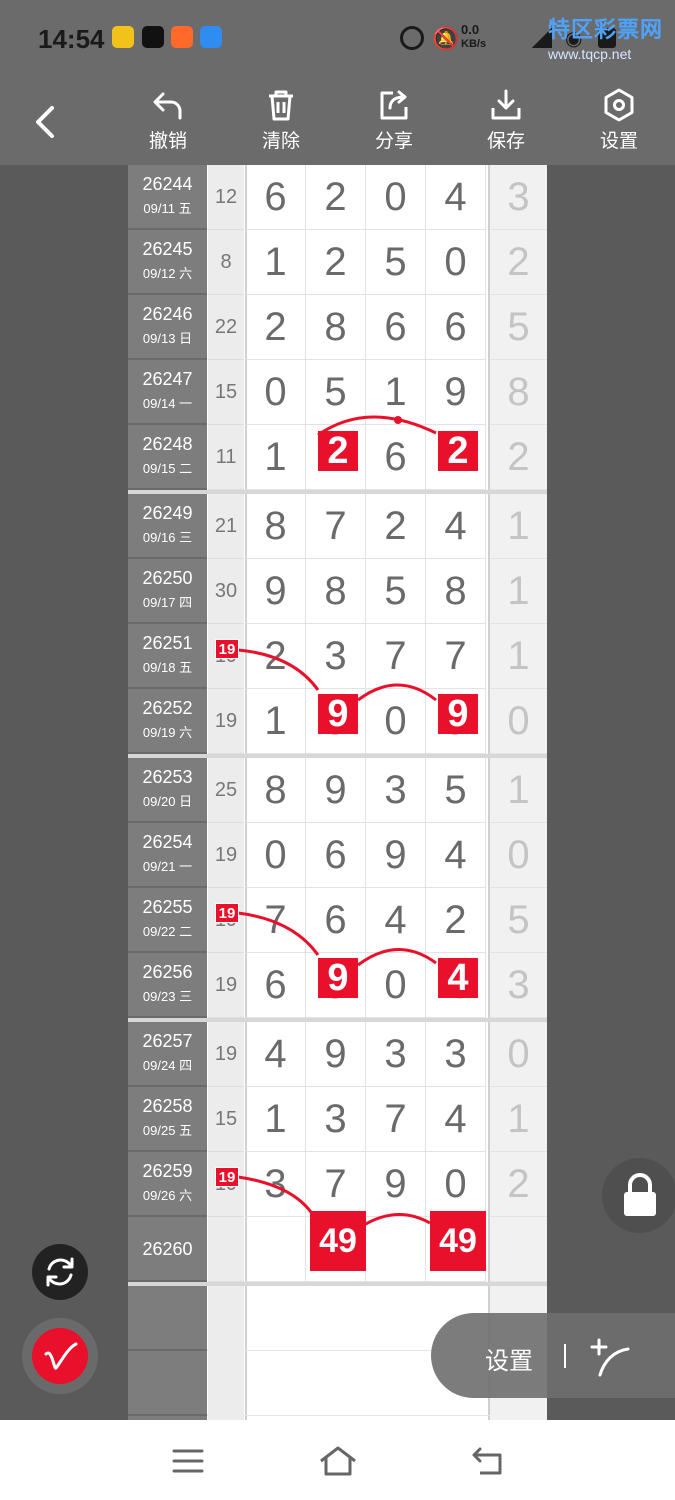 The height and width of the screenshot is (1500, 675). I want to click on table-row: 26258 09/25 五 15 1 3 7 4 1, so click(337, 1119).